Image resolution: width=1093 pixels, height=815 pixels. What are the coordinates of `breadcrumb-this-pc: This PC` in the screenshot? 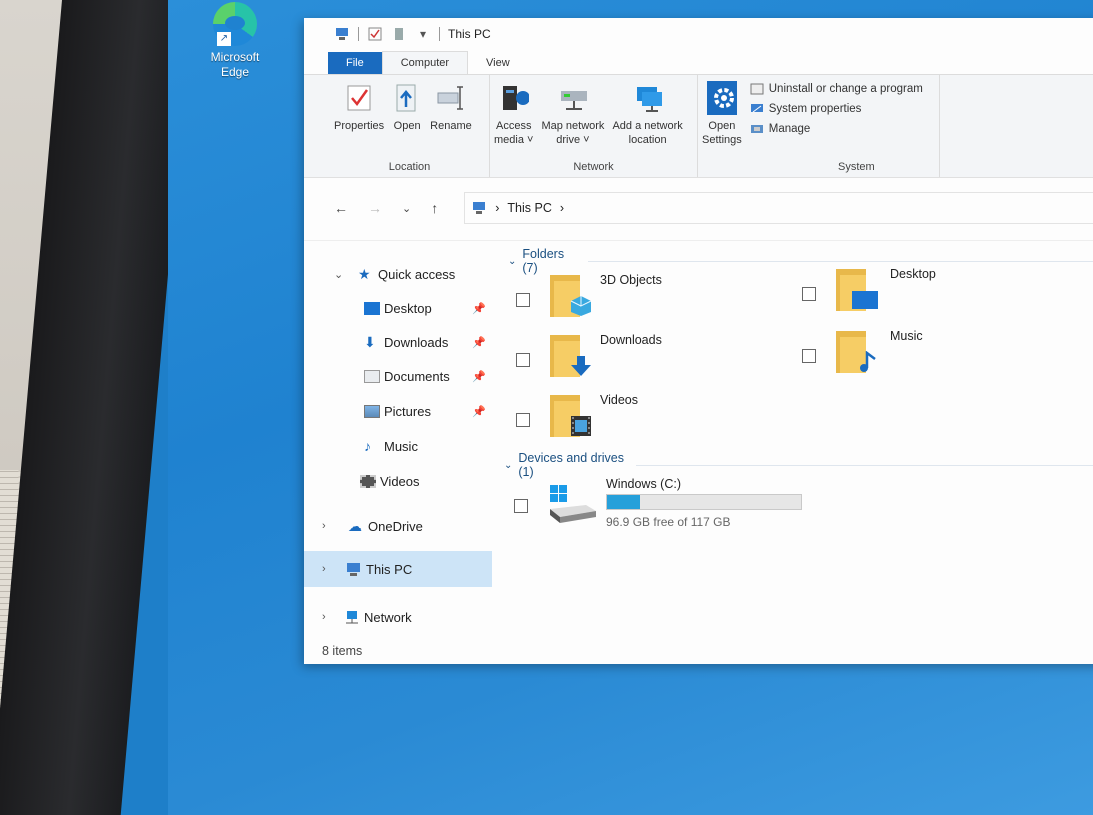 It's located at (529, 208).